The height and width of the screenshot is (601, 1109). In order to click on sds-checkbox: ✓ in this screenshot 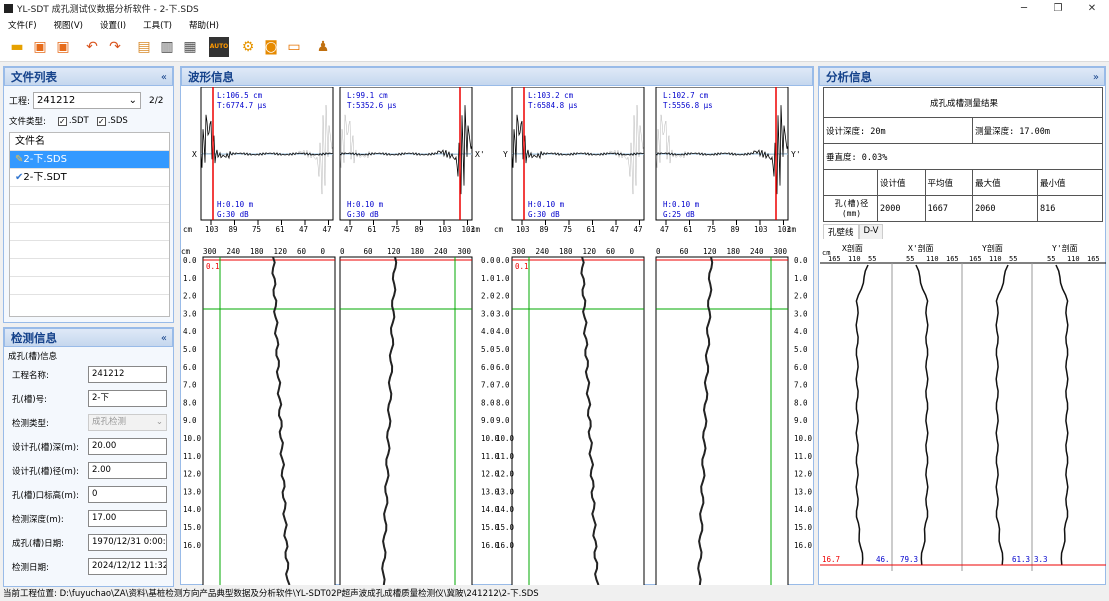, I will do `click(101, 121)`.